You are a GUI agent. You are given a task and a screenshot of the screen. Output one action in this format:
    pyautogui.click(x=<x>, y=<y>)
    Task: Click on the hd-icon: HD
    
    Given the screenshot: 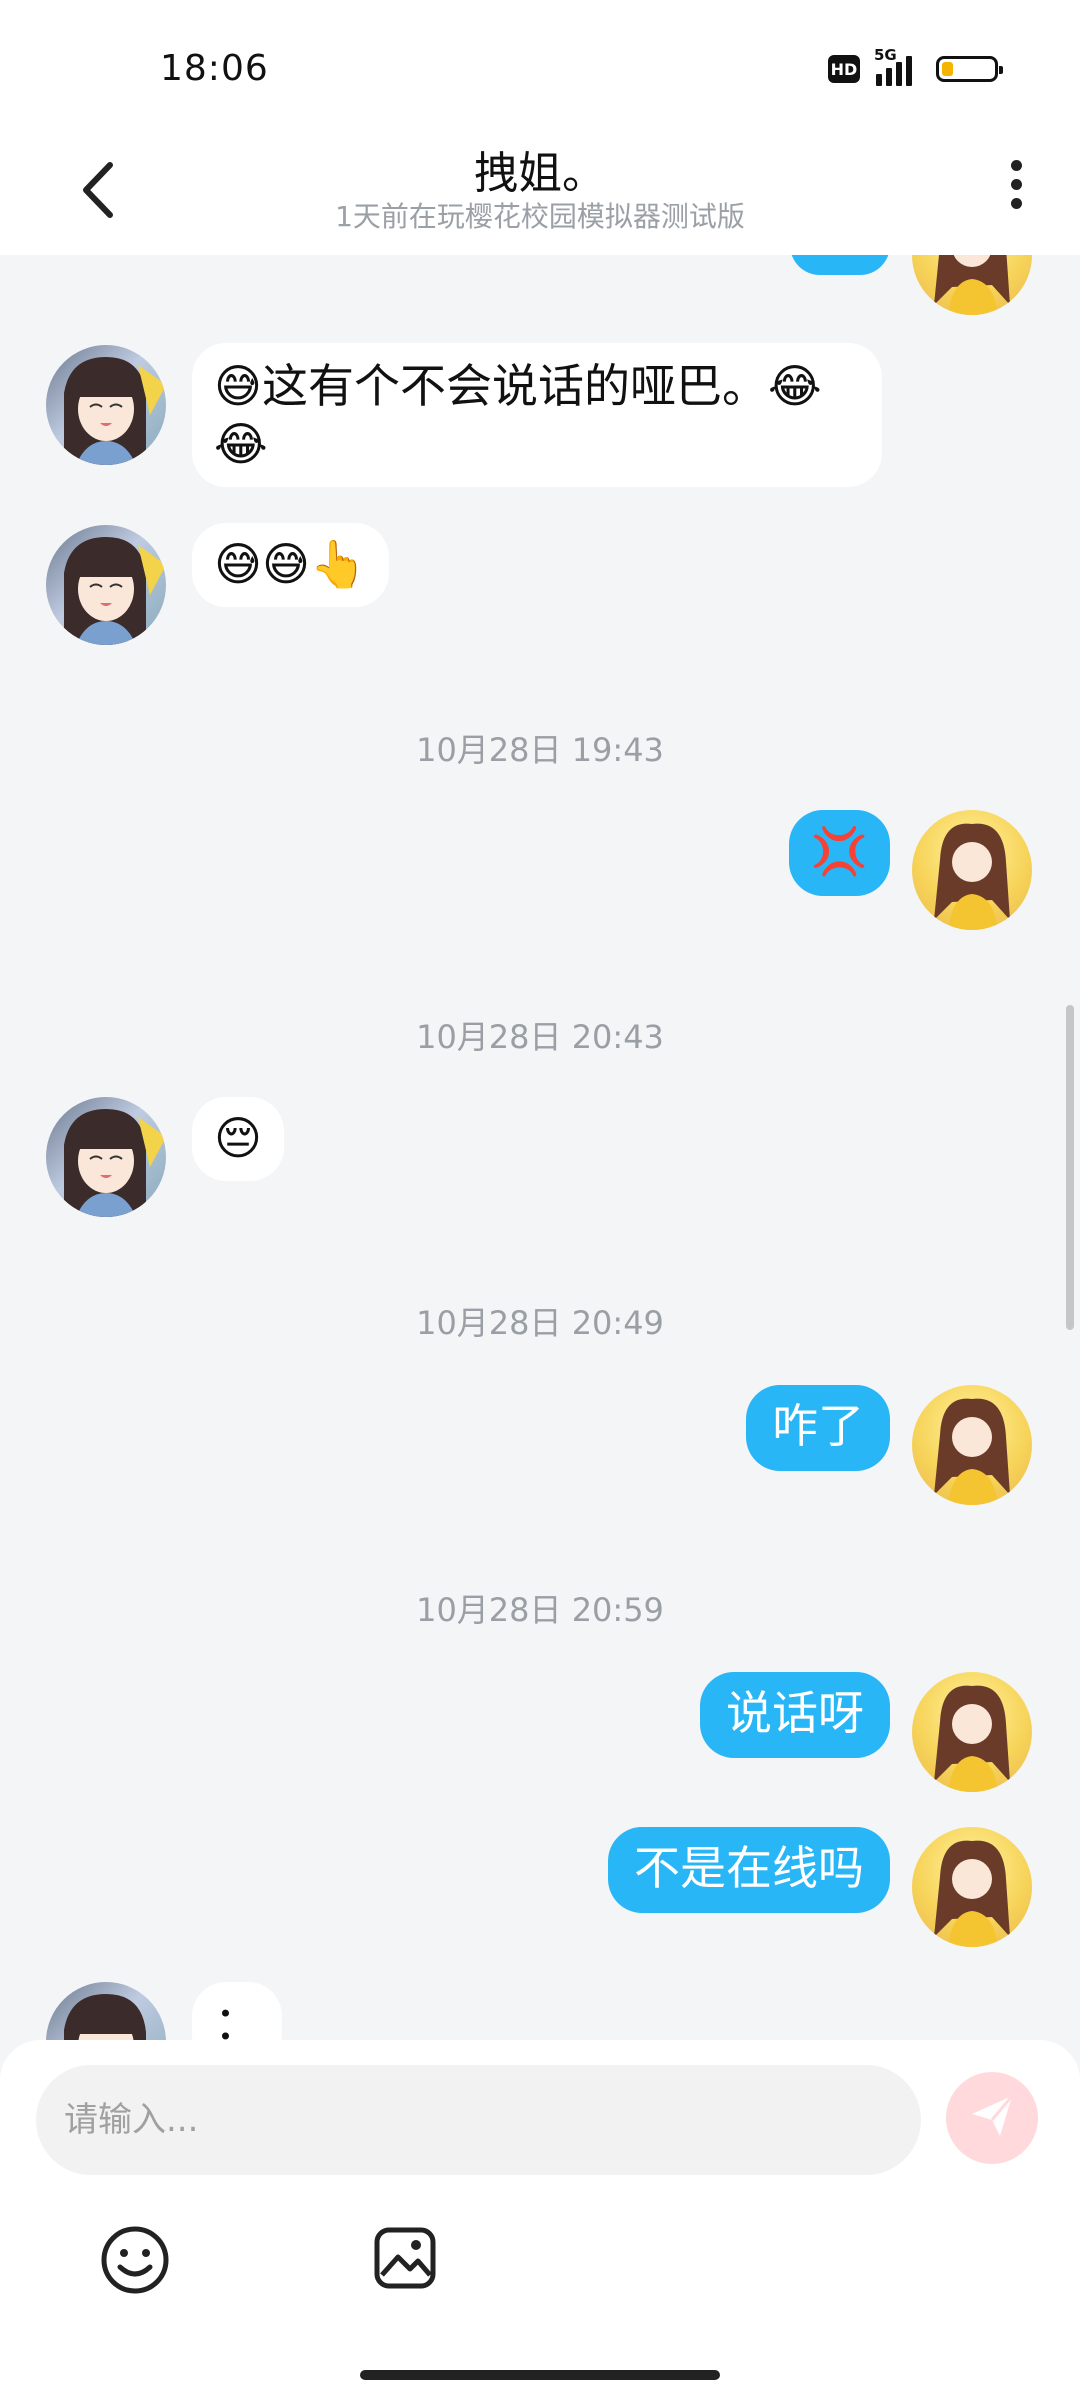 What is the action you would take?
    pyautogui.click(x=844, y=69)
    